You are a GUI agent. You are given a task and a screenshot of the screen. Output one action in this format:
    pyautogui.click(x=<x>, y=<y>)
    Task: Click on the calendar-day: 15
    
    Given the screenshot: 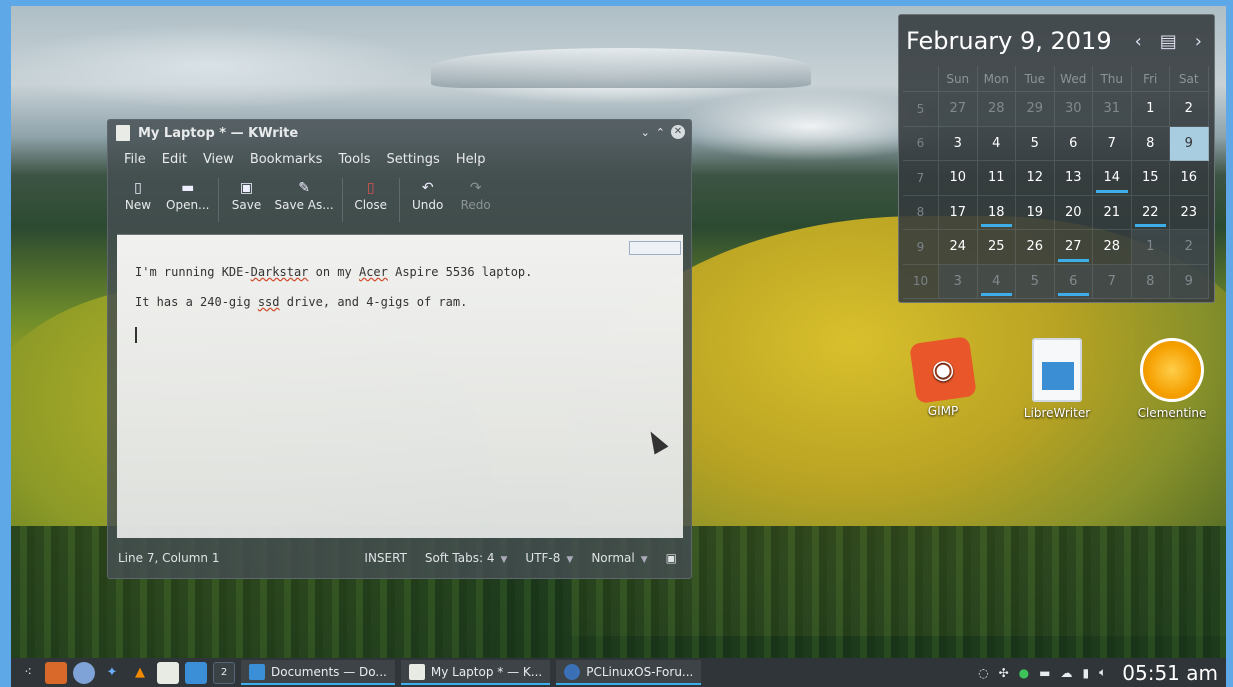 What is the action you would take?
    pyautogui.click(x=1150, y=178)
    